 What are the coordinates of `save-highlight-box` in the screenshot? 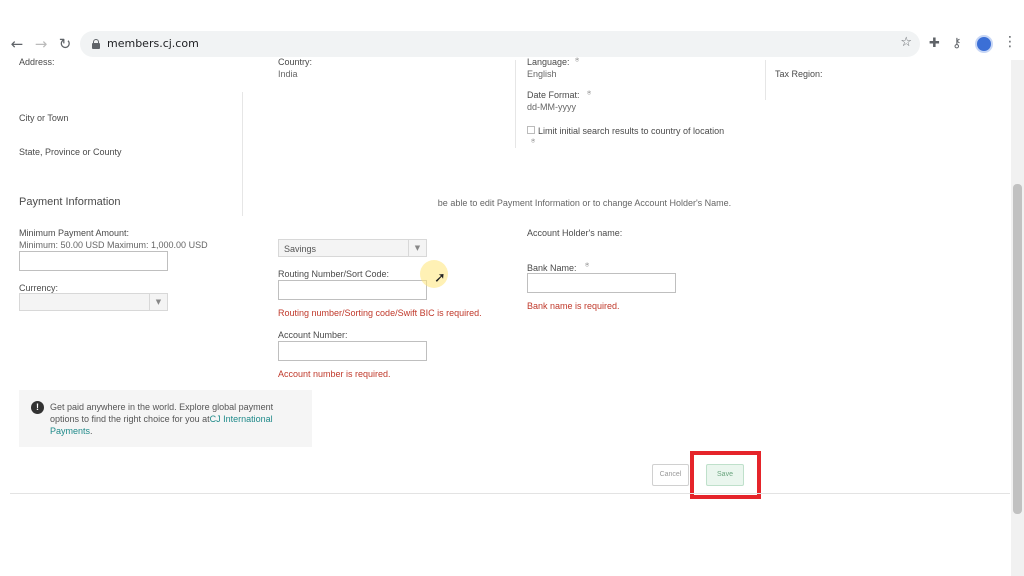 It's located at (725, 475).